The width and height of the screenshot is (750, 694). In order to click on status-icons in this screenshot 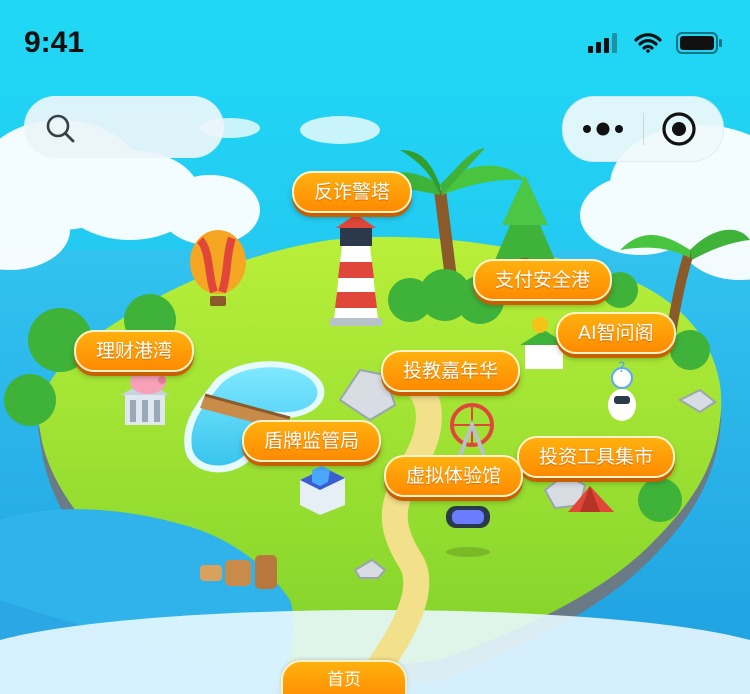, I will do `click(655, 43)`.